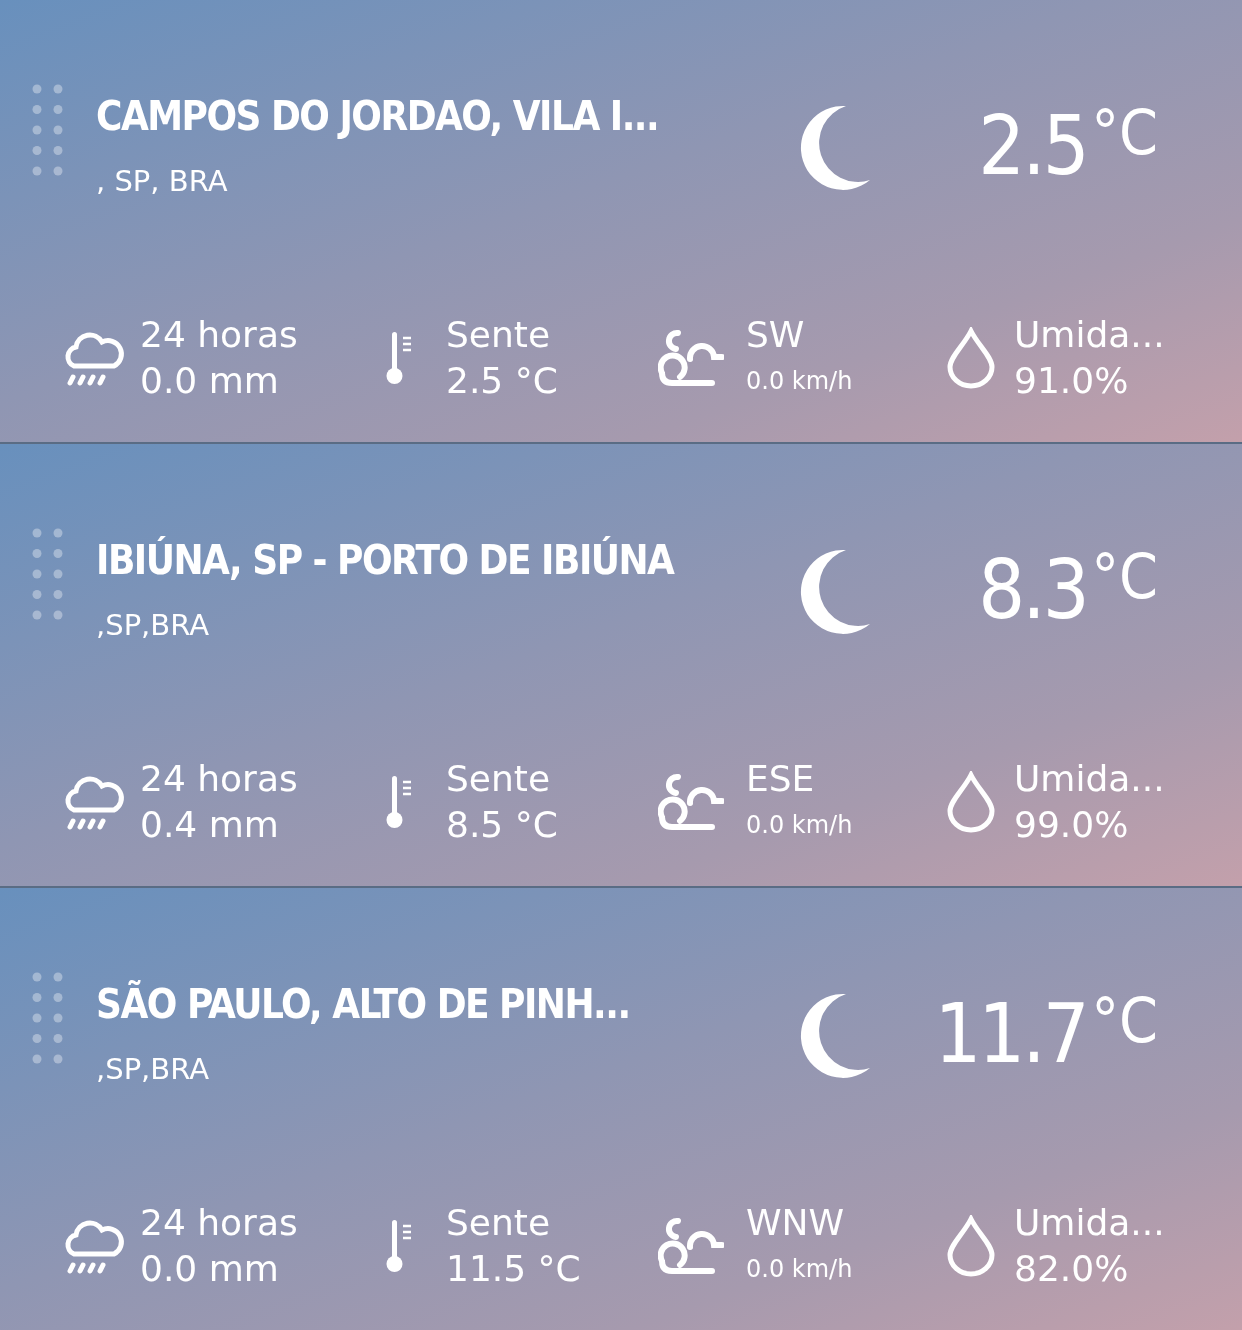 The width and height of the screenshot is (1242, 1330). I want to click on wind-direction: WNW, so click(796, 1223).